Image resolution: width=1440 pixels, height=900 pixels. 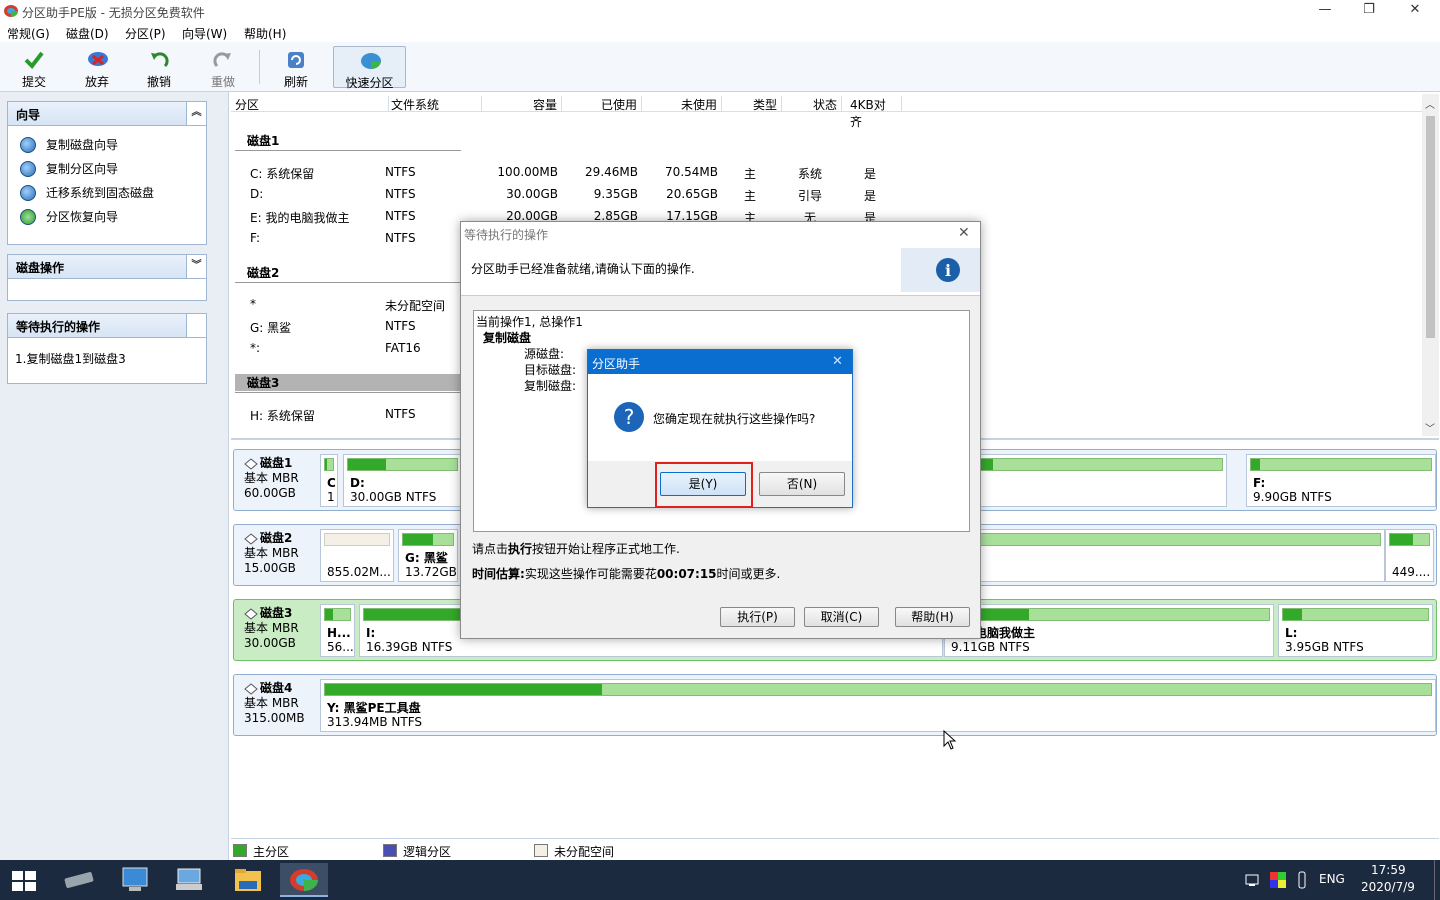 What do you see at coordinates (28, 33) in the screenshot?
I see `menu-general: 常规(G)` at bounding box center [28, 33].